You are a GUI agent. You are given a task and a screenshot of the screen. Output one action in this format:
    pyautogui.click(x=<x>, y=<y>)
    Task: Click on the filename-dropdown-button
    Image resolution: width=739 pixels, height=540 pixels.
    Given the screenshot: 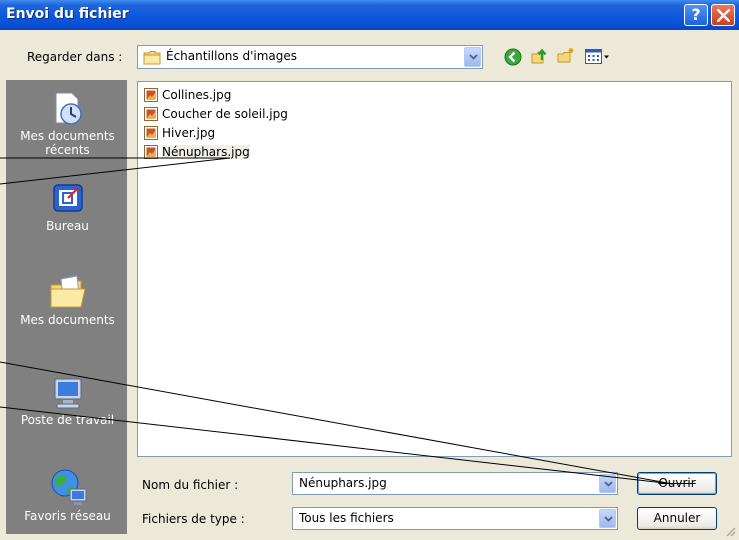 What is the action you would take?
    pyautogui.click(x=607, y=483)
    